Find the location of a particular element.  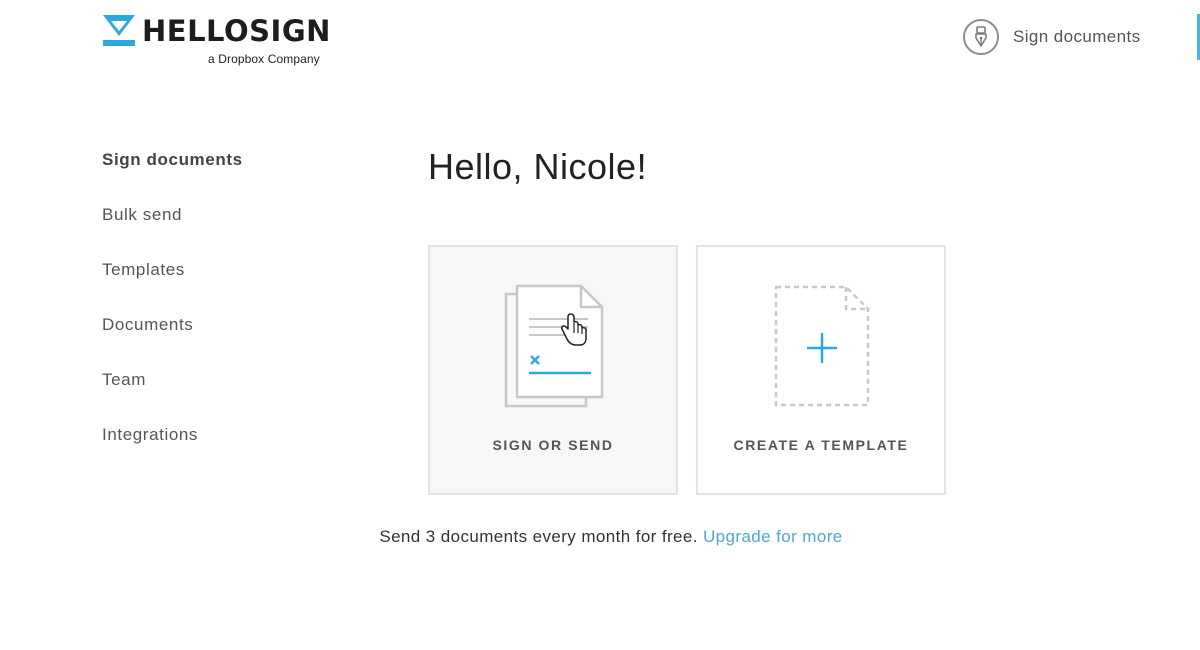

sign-document-icon is located at coordinates (554, 346).